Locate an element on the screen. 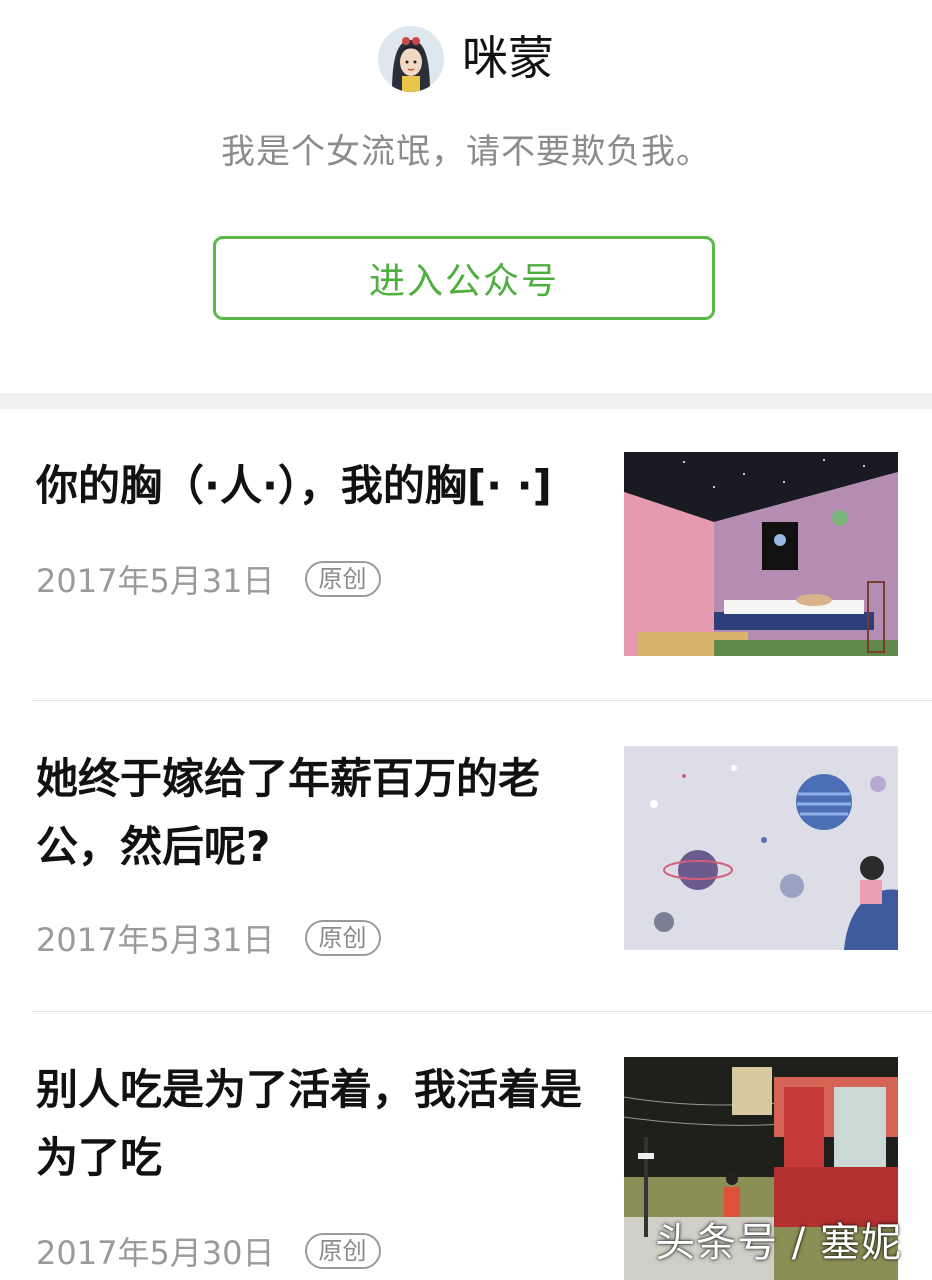 The height and width of the screenshot is (1280, 932). planets-illustration-icon is located at coordinates (761, 848).